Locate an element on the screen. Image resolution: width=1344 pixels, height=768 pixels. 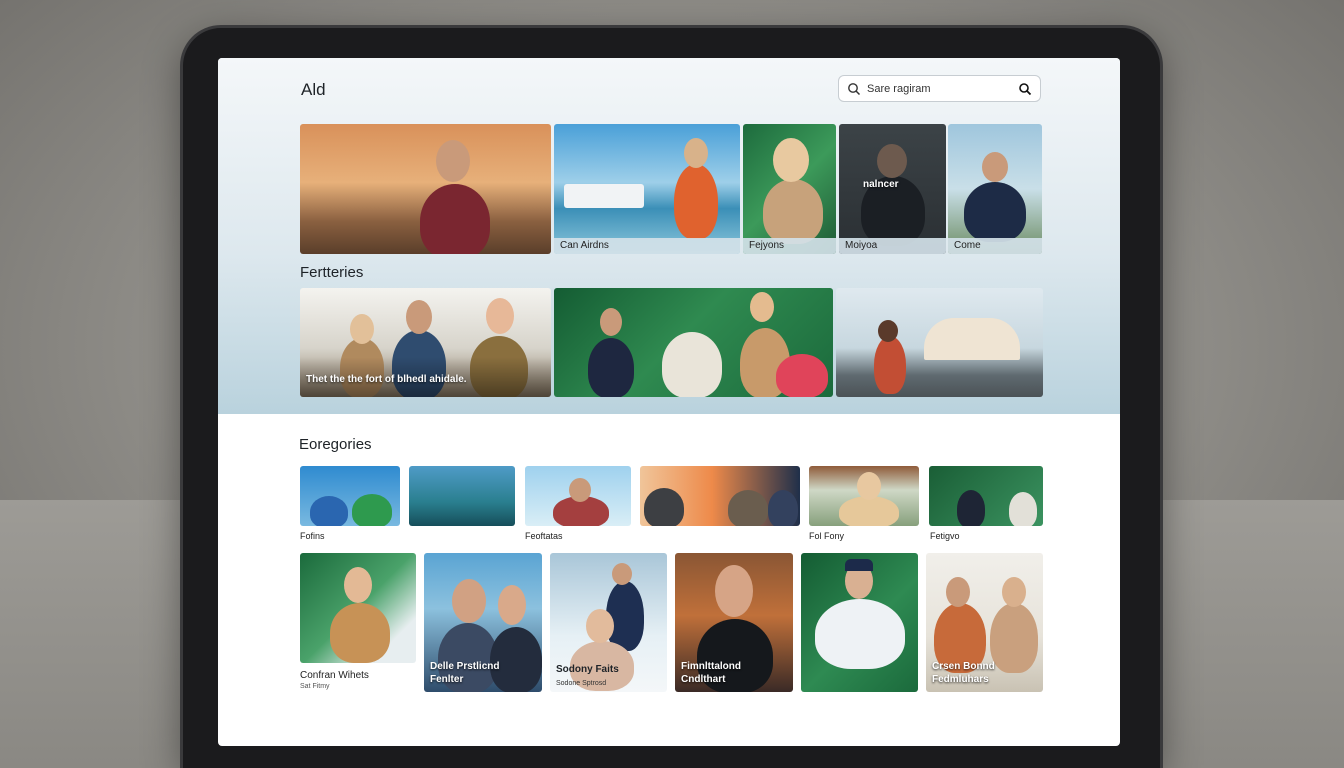
wide-tile-palace is located at coordinates (939, 342).